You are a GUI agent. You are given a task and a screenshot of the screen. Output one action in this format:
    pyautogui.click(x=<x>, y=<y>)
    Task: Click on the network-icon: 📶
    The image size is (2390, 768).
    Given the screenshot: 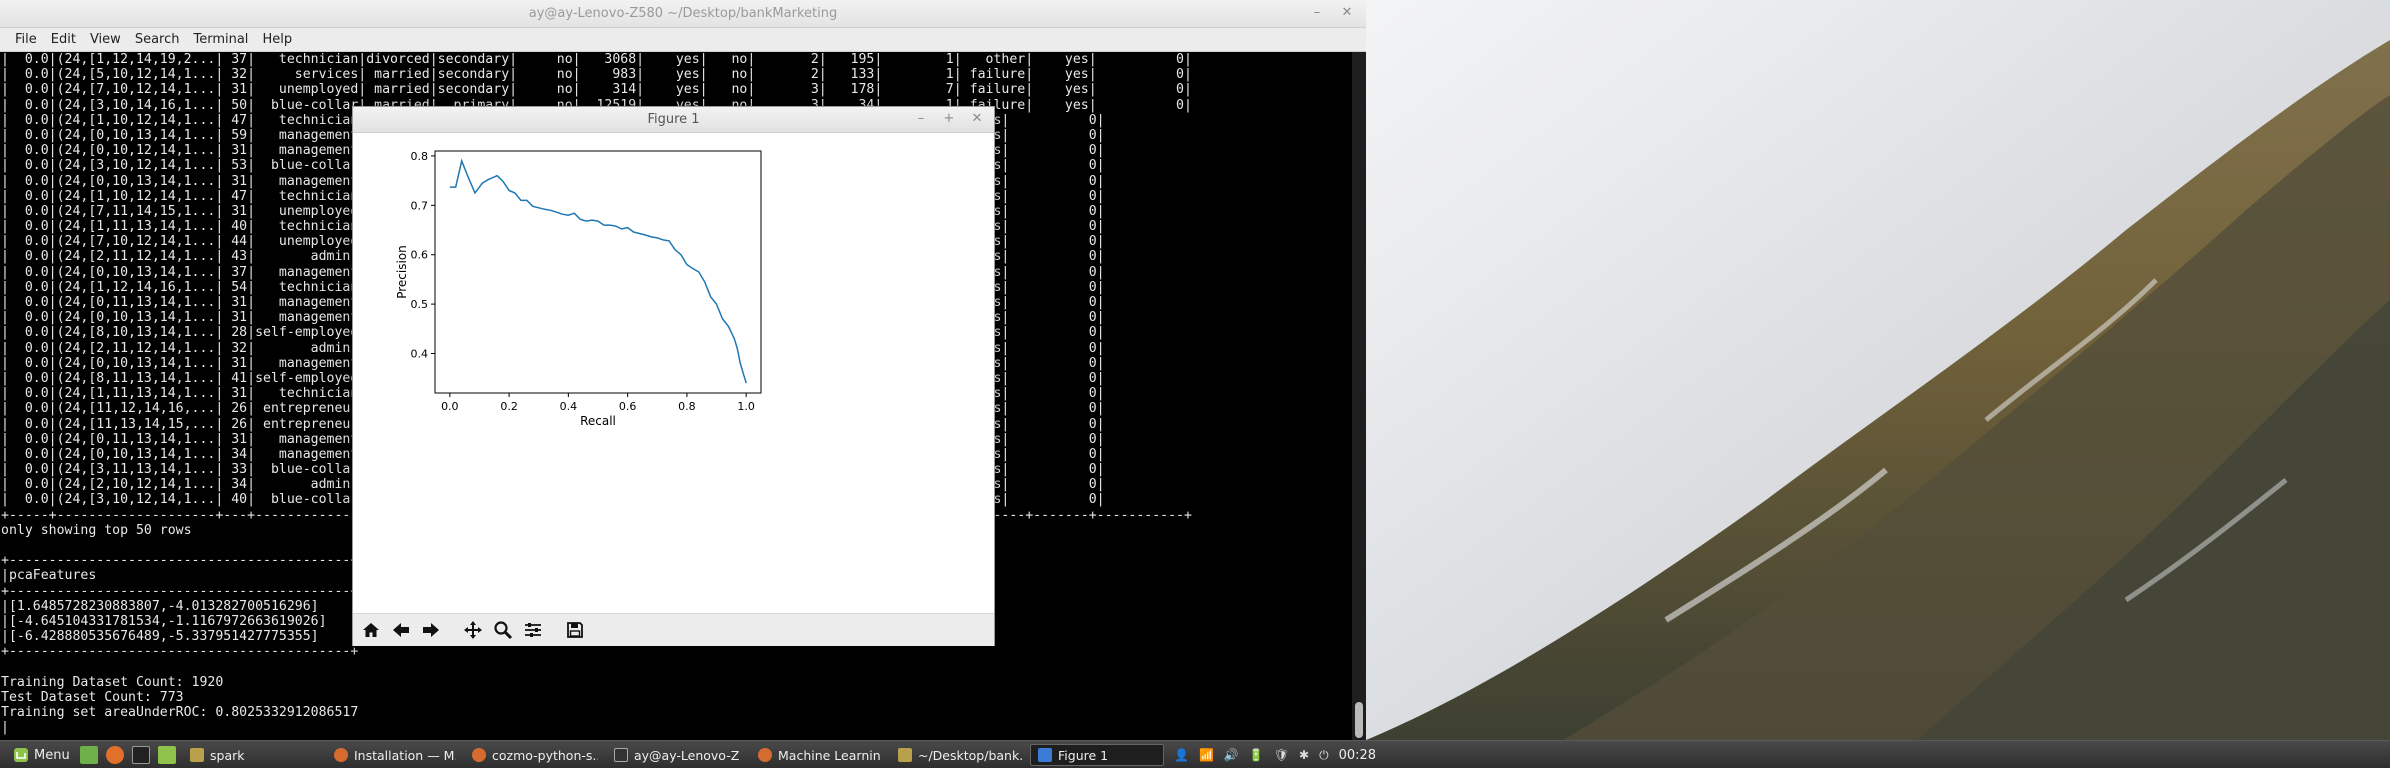 What is the action you would take?
    pyautogui.click(x=1206, y=755)
    